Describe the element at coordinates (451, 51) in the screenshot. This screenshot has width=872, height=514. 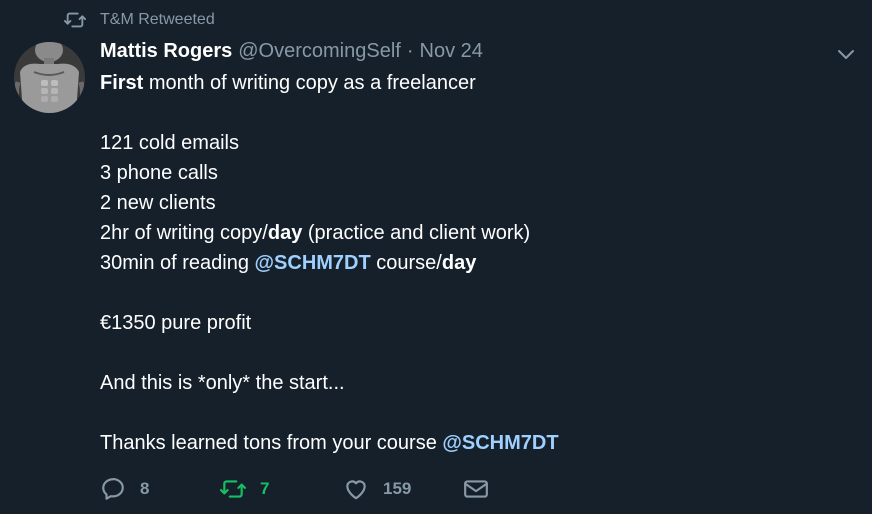
I see `tweet-timestamp: Nov 24` at that location.